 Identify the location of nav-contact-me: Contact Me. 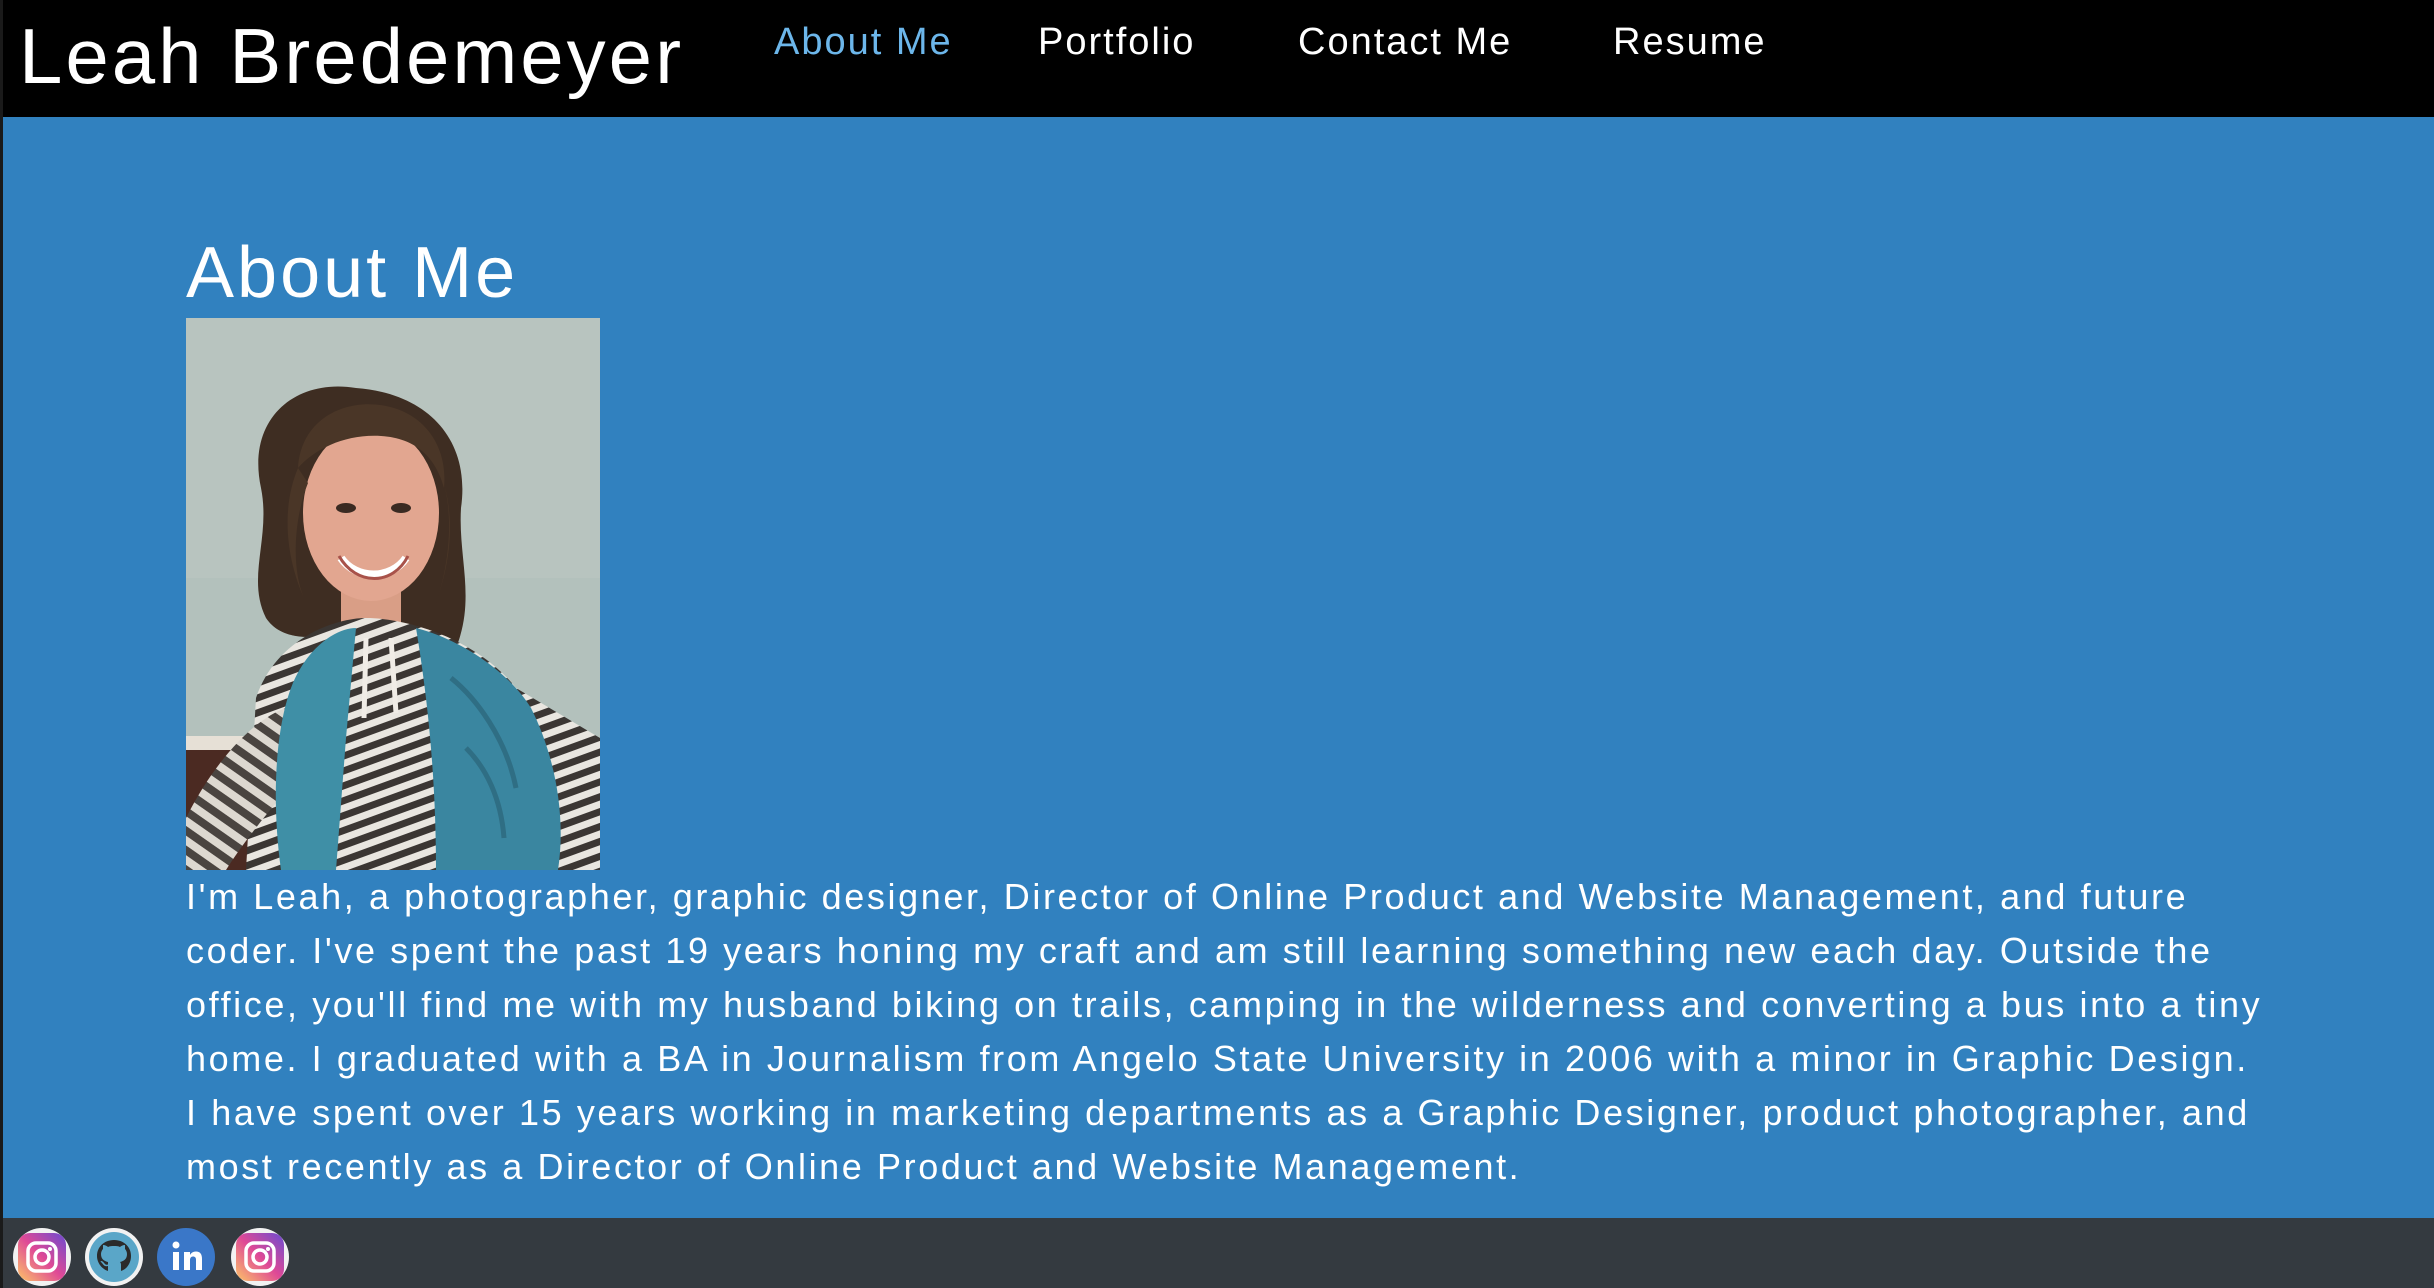
(1405, 42).